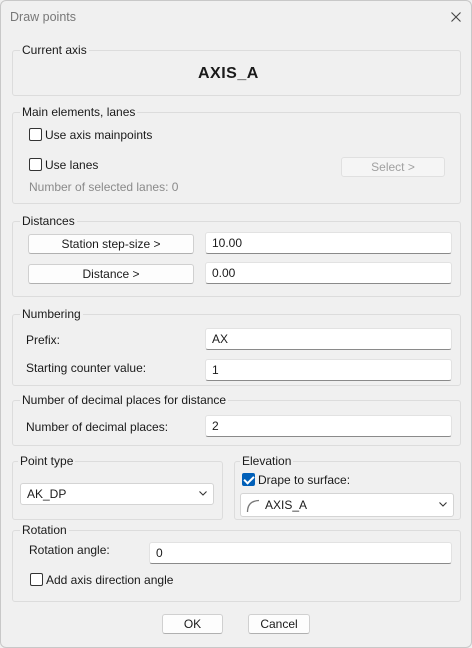 This screenshot has width=472, height=648. Describe the element at coordinates (43, 17) in the screenshot. I see `window-title: Draw points` at that location.